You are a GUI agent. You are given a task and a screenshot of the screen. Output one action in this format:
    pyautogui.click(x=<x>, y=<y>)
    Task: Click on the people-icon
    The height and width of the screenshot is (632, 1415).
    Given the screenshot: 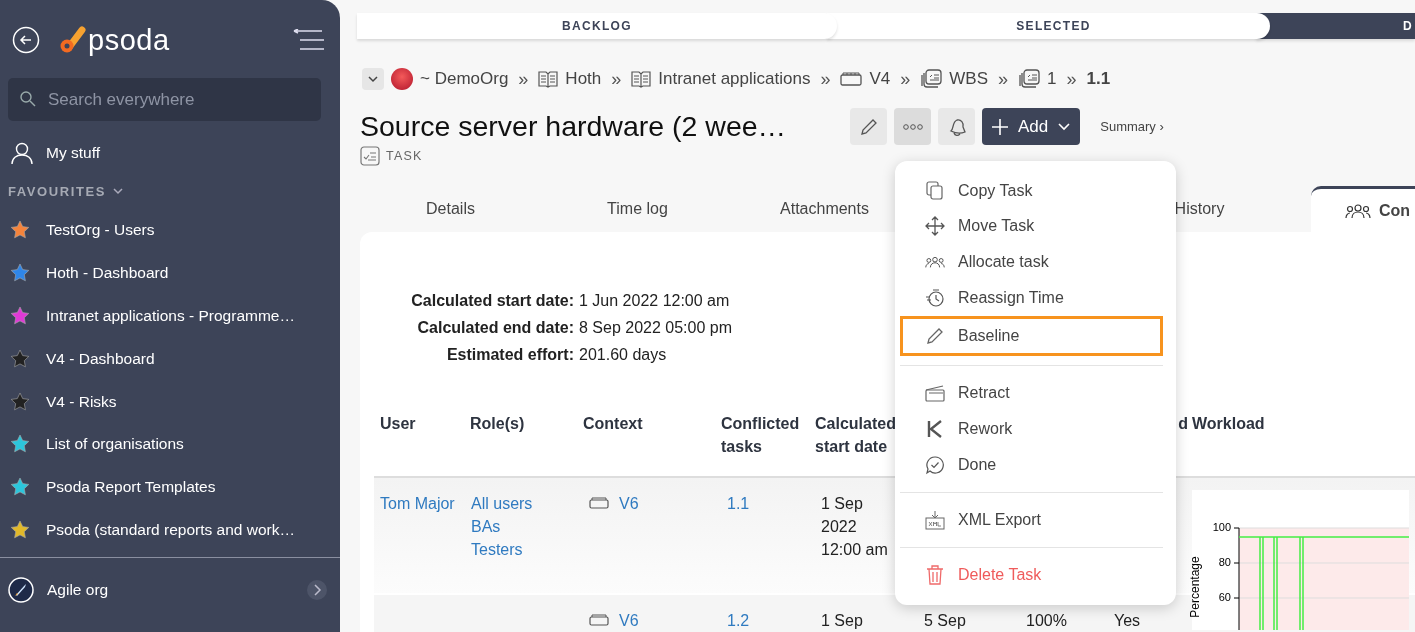 What is the action you would take?
    pyautogui.click(x=1358, y=210)
    